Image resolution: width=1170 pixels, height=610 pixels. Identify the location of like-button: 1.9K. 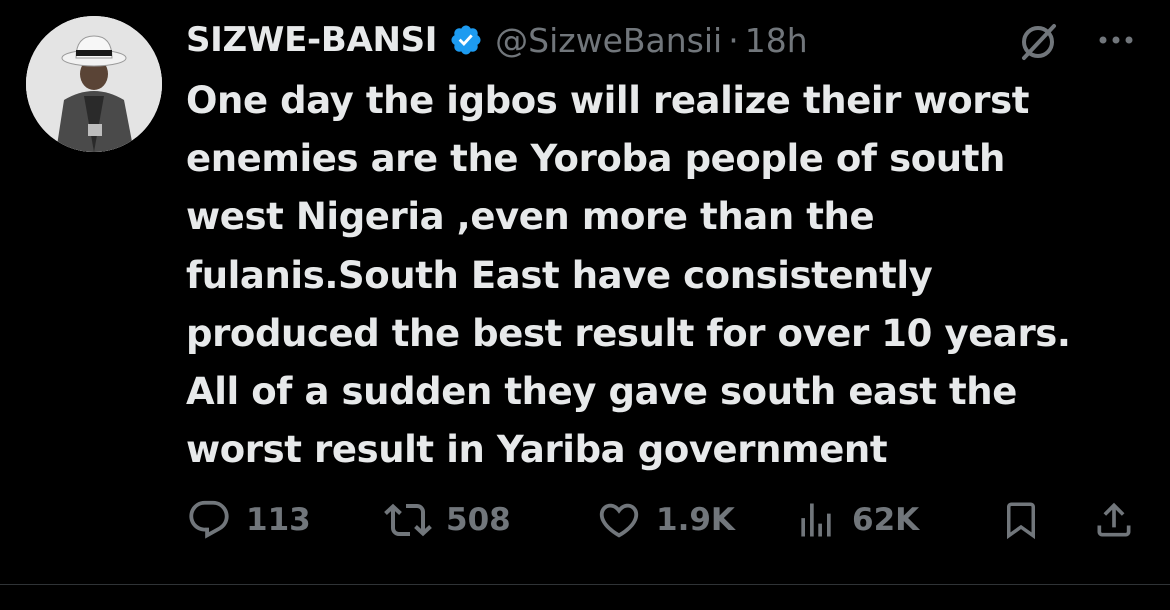
(665, 520).